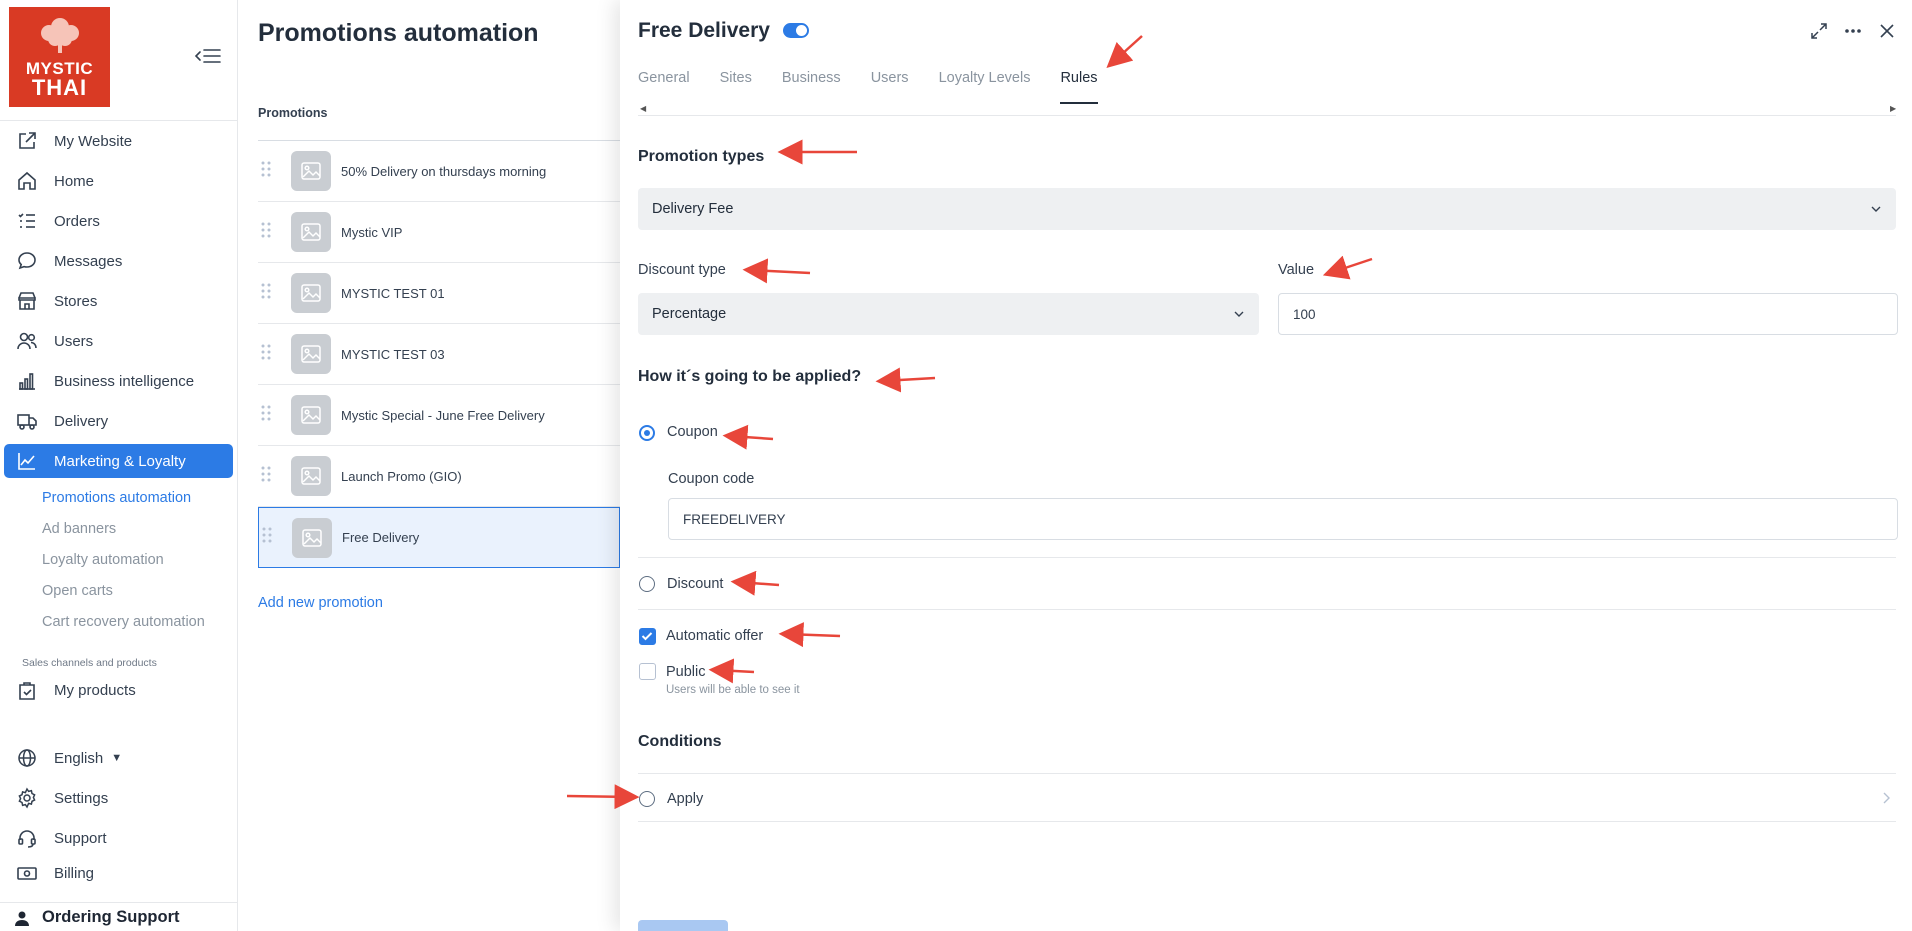  Describe the element at coordinates (79, 758) in the screenshot. I see `language-label: English` at that location.